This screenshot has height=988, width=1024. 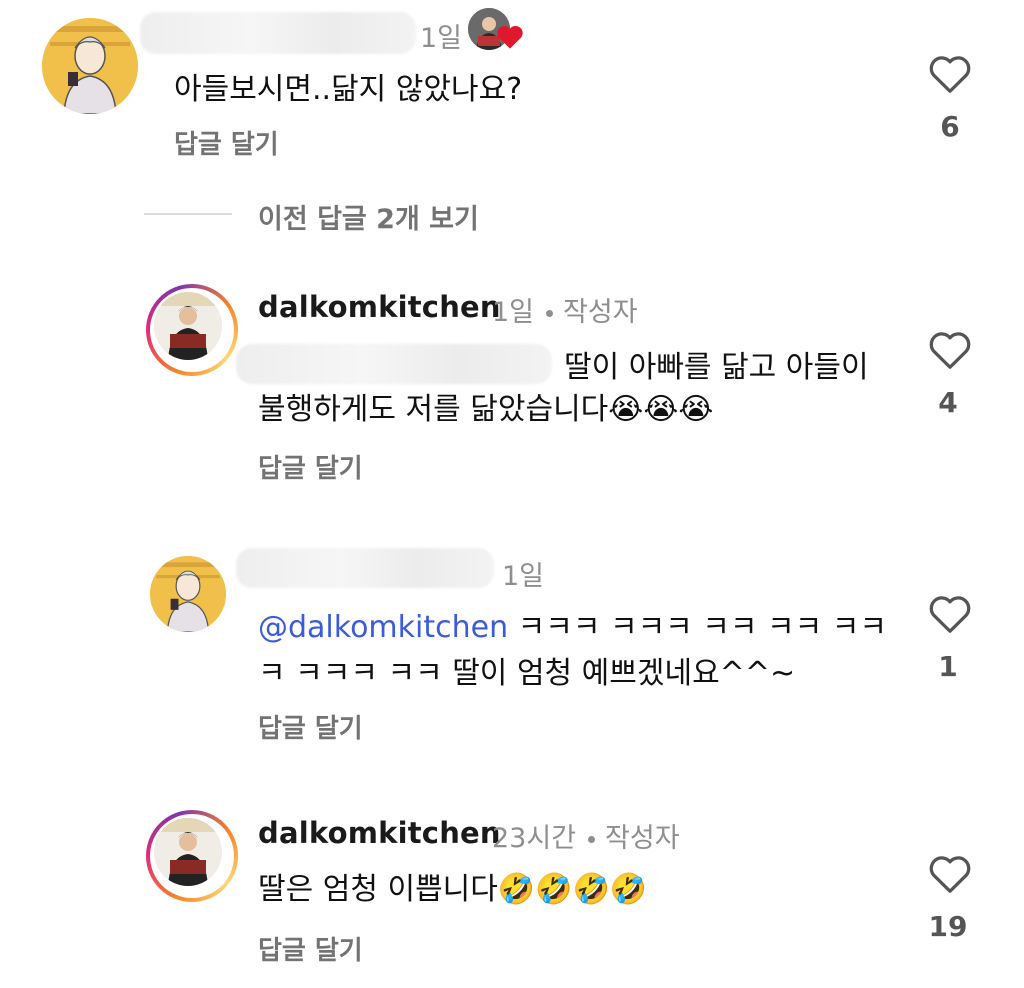 I want to click on comment-text: 불행하게도 저를 닮았습니다, so click(x=433, y=409).